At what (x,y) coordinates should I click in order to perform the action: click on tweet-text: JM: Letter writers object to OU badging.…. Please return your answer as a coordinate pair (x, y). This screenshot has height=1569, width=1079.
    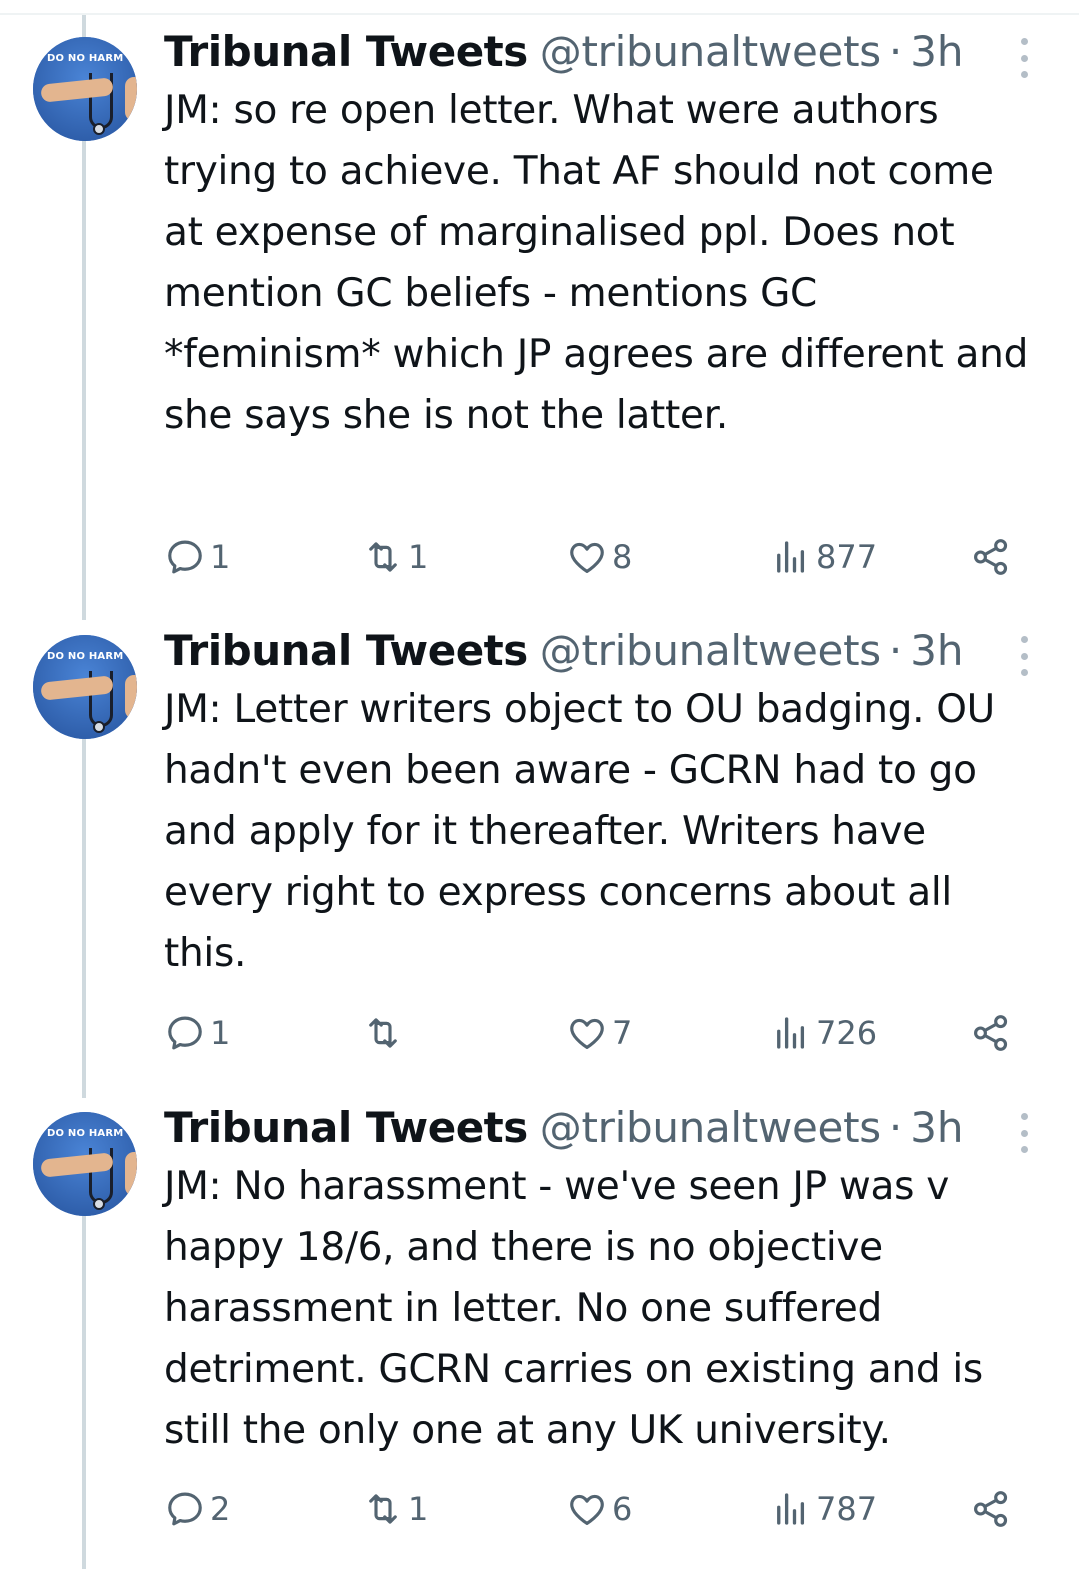
    Looking at the image, I should click on (579, 831).